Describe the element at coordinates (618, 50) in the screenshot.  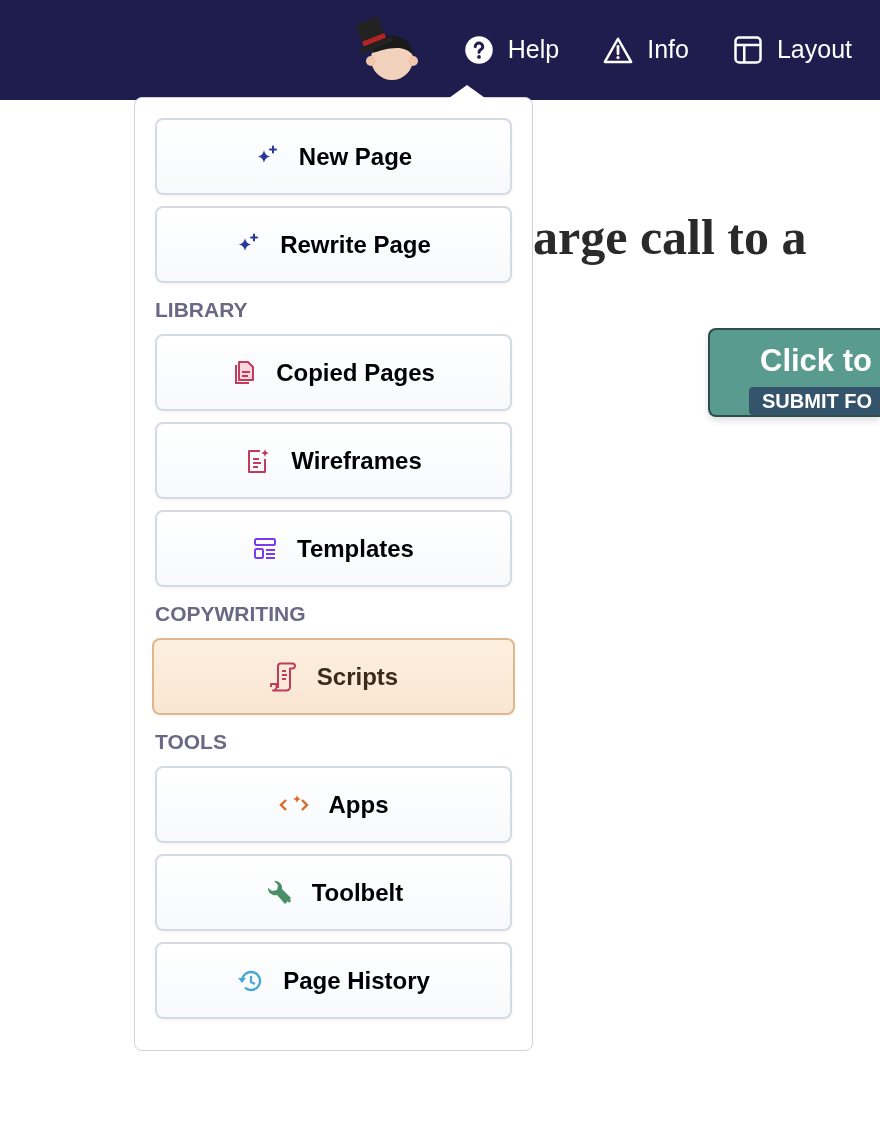
I see `warning-icon` at that location.